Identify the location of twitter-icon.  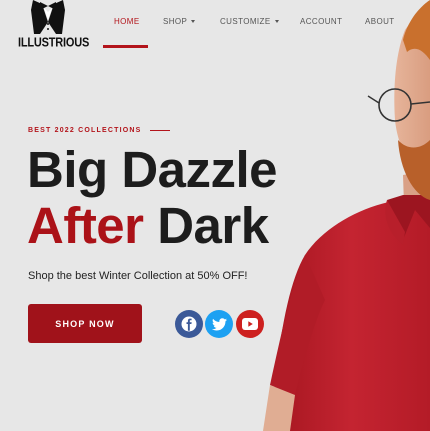
(219, 323).